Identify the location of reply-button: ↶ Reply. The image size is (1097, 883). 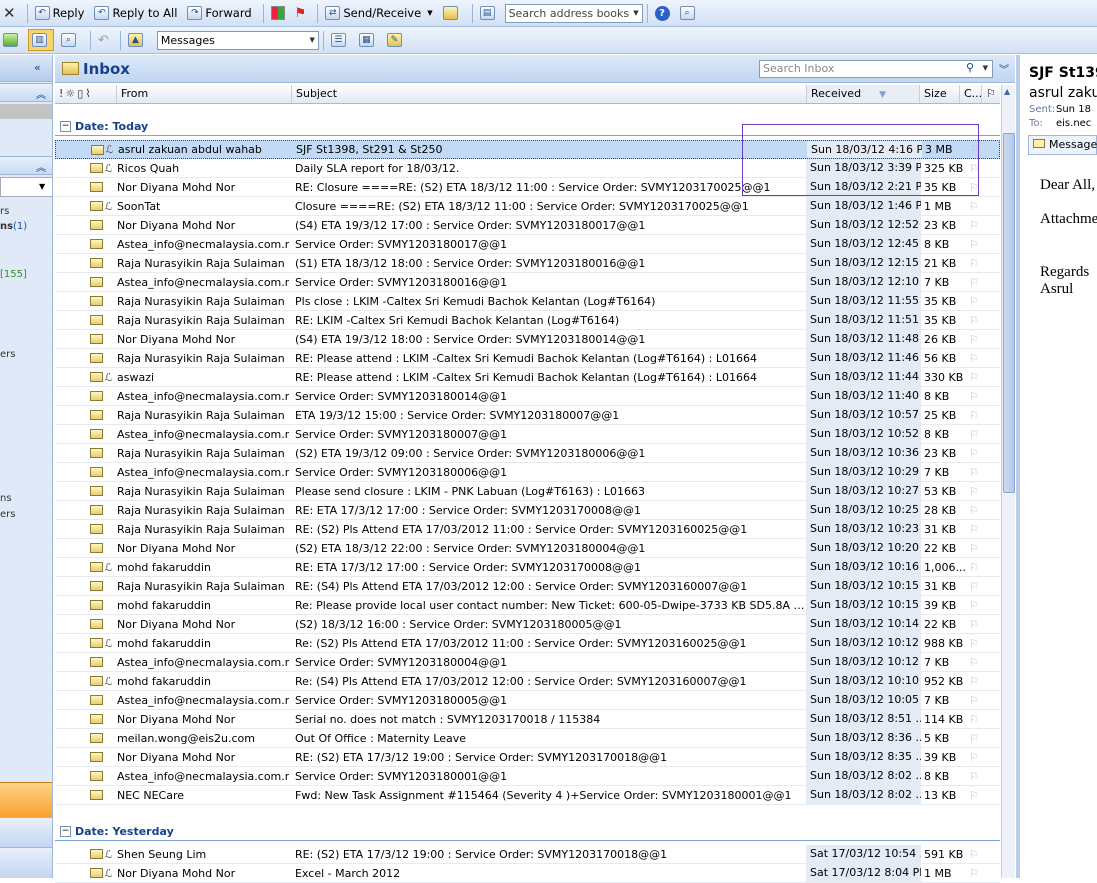
(60, 13).